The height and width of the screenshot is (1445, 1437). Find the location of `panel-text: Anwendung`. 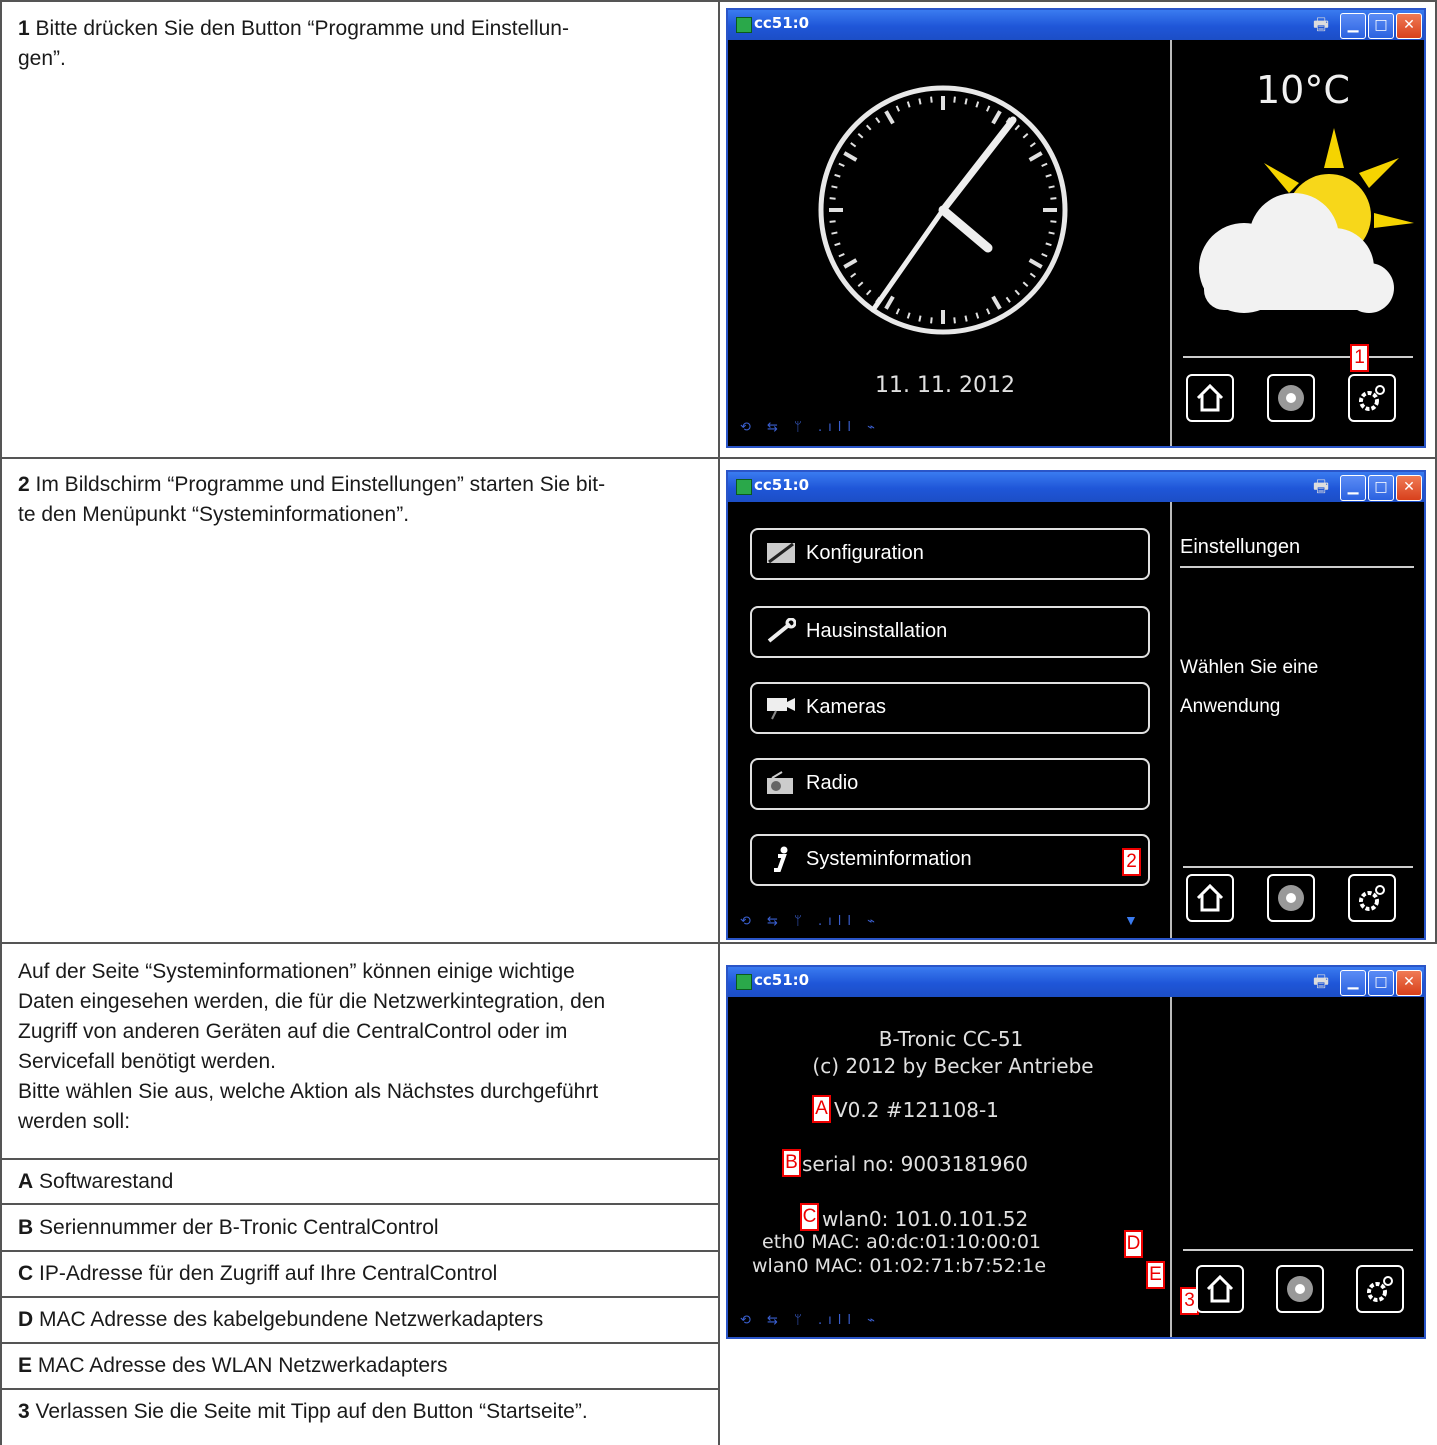

panel-text: Anwendung is located at coordinates (1230, 706).